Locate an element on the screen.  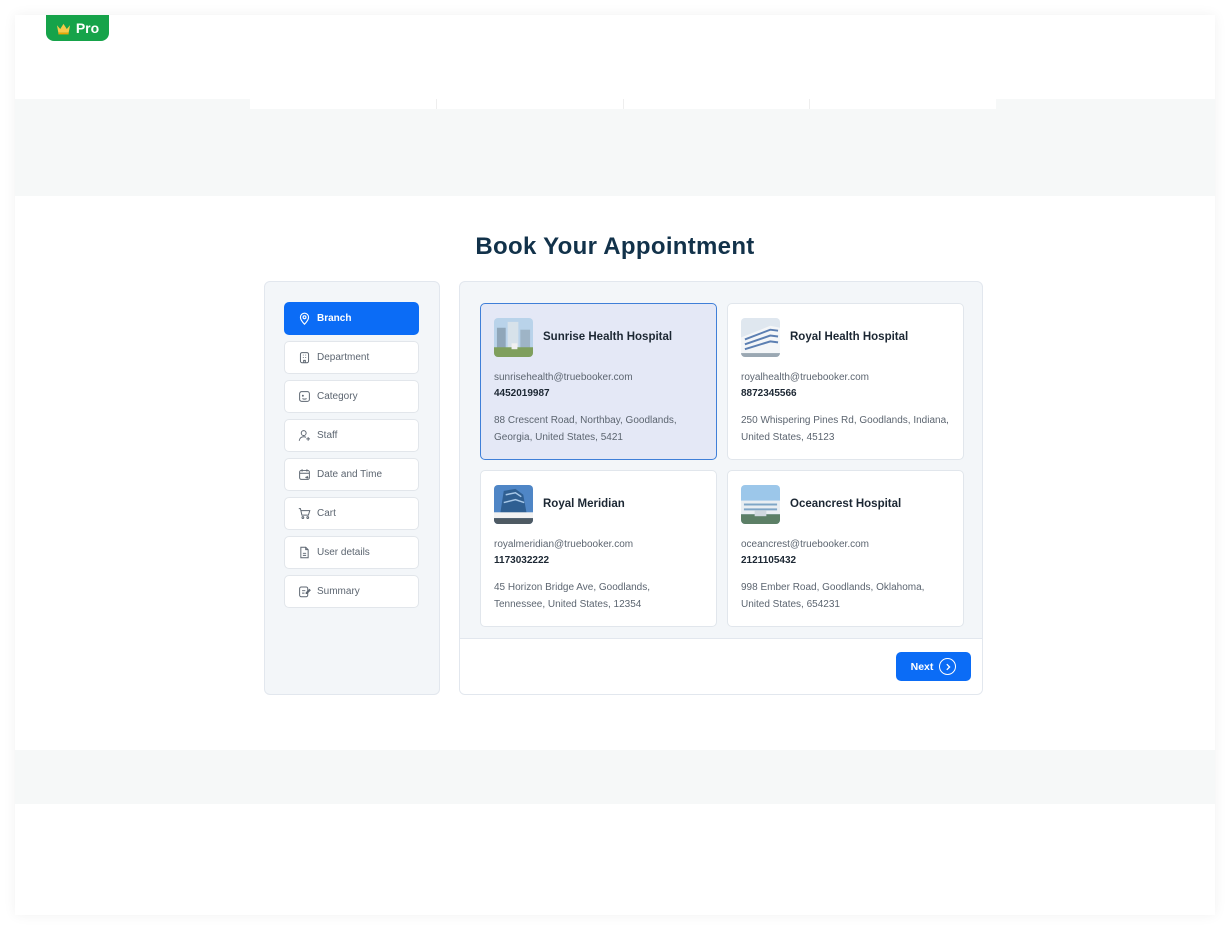
step-summary: Summary is located at coordinates (351, 591).